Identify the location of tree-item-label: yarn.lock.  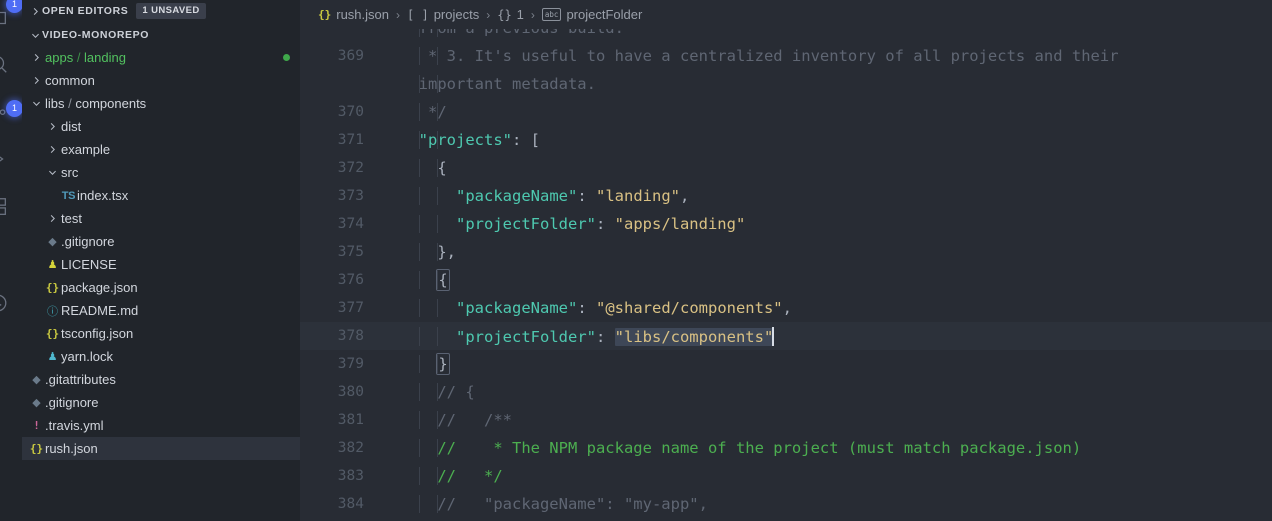
(87, 356).